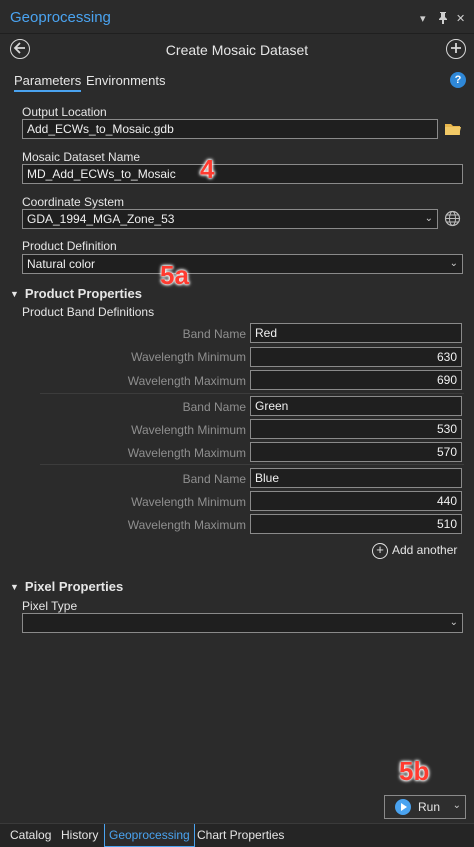  Describe the element at coordinates (174, 275) in the screenshot. I see `annotation-5a: 5a` at that location.